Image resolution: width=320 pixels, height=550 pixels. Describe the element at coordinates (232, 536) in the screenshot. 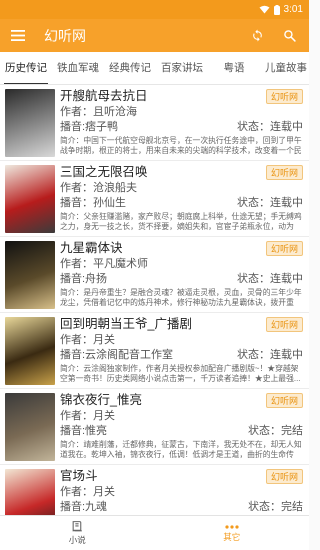

I see `nav-label: 其它` at that location.